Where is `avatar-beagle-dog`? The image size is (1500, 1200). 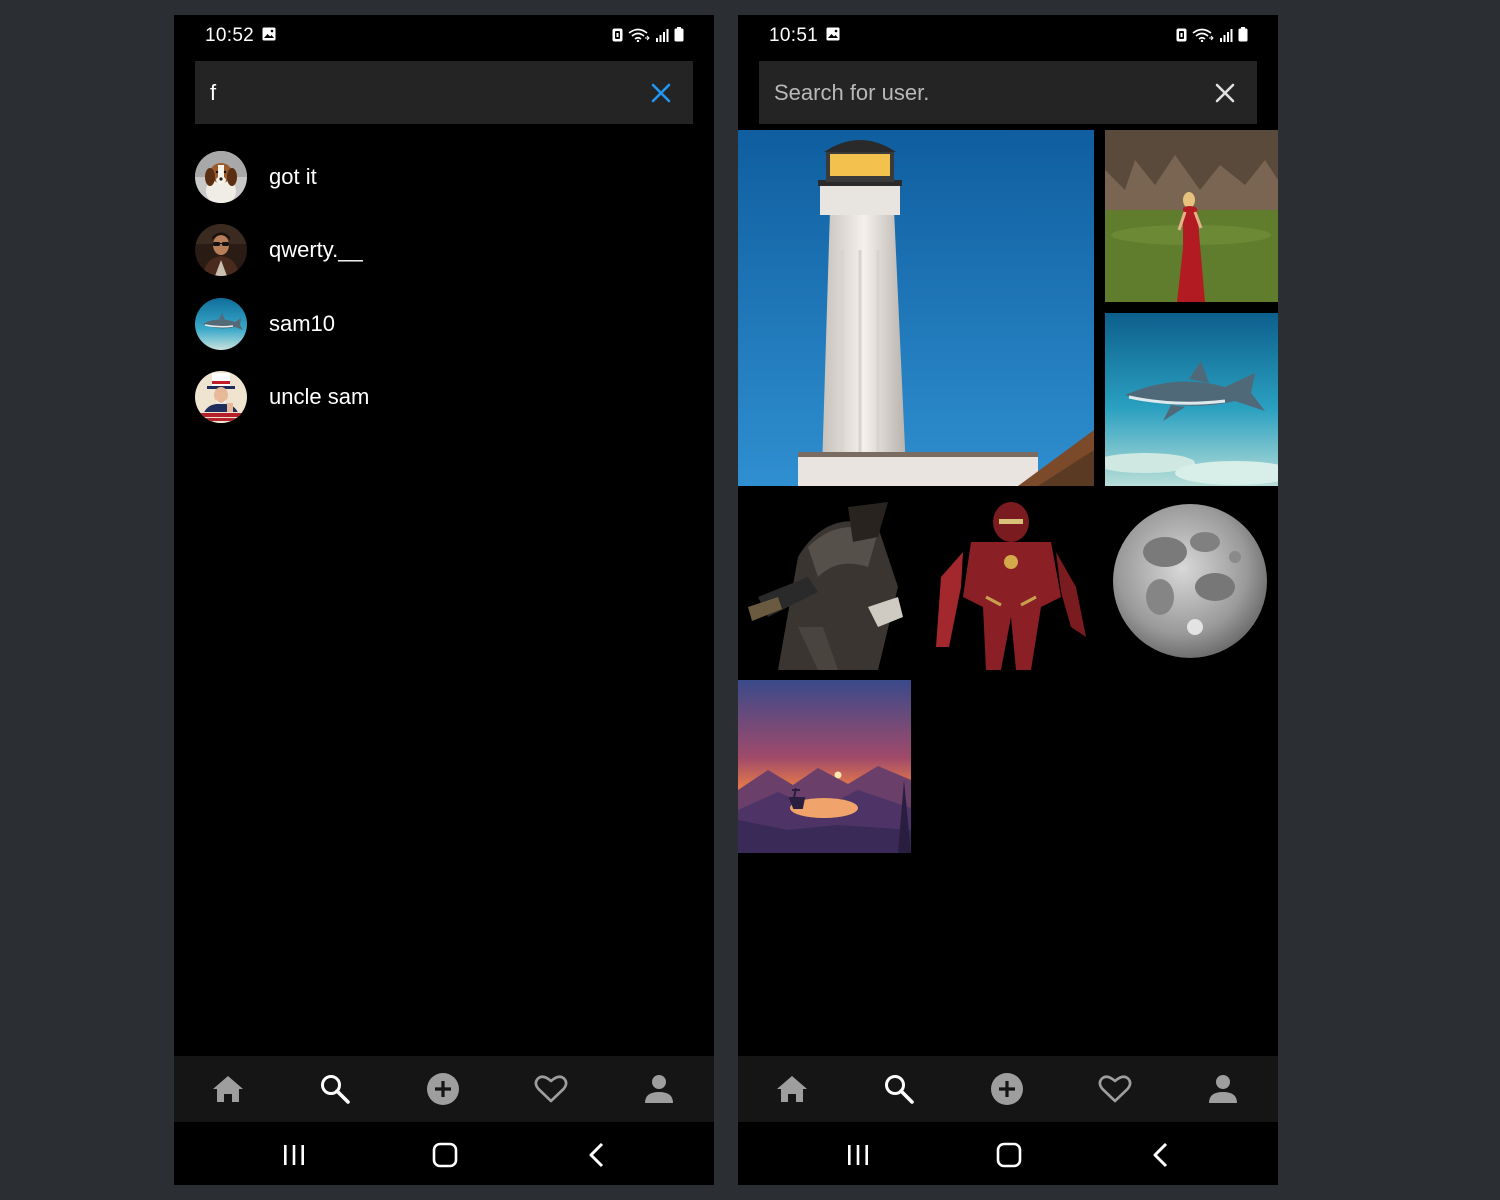 avatar-beagle-dog is located at coordinates (221, 176).